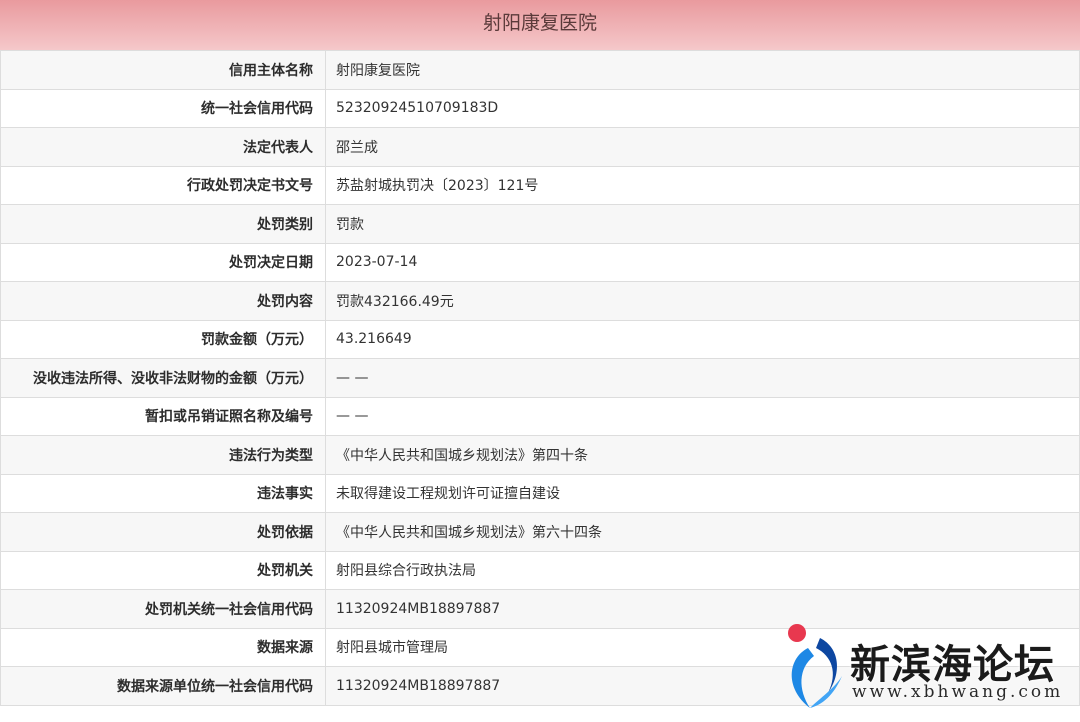 Image resolution: width=1080 pixels, height=722 pixels. I want to click on field-label: 罚款金额（万元）, so click(163, 339).